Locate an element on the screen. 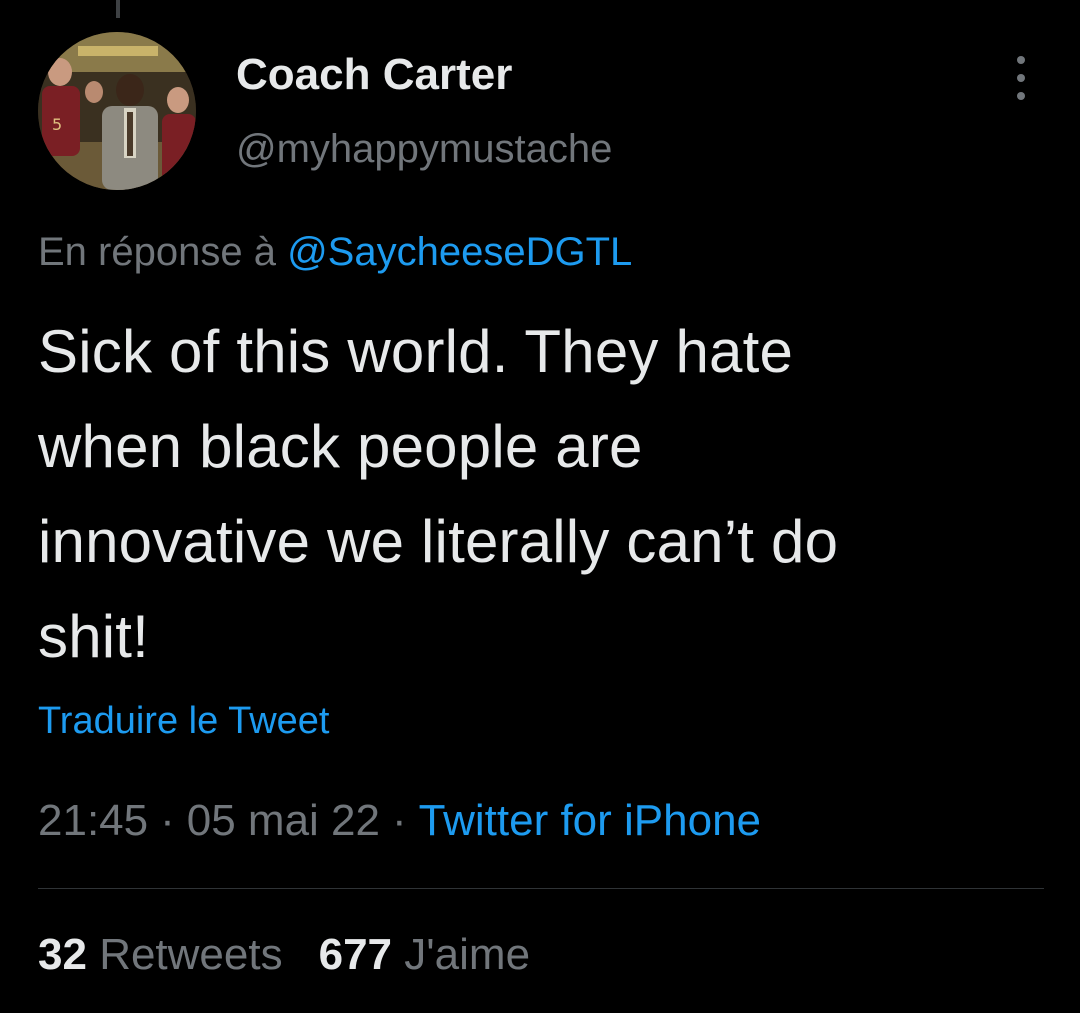  more-options-button is located at coordinates (1021, 78).